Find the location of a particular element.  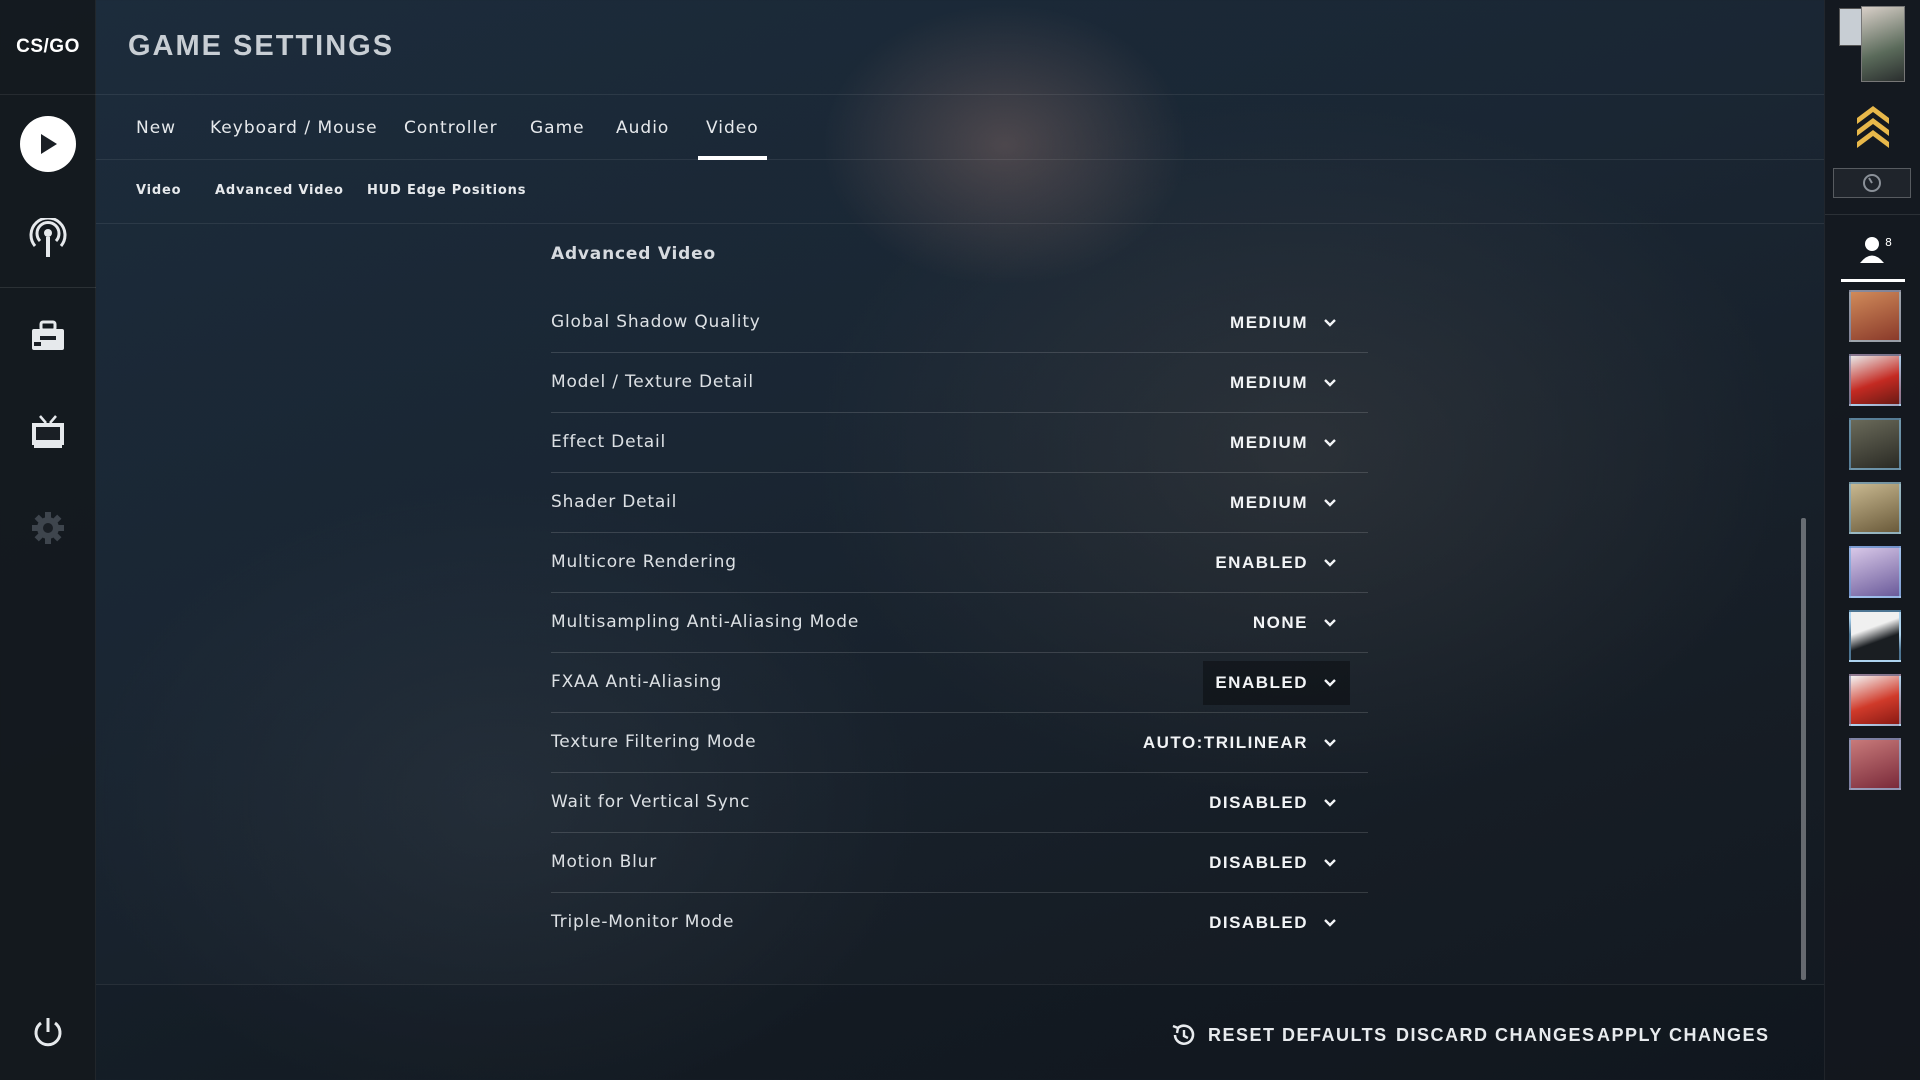

gear-icon is located at coordinates (48, 528).